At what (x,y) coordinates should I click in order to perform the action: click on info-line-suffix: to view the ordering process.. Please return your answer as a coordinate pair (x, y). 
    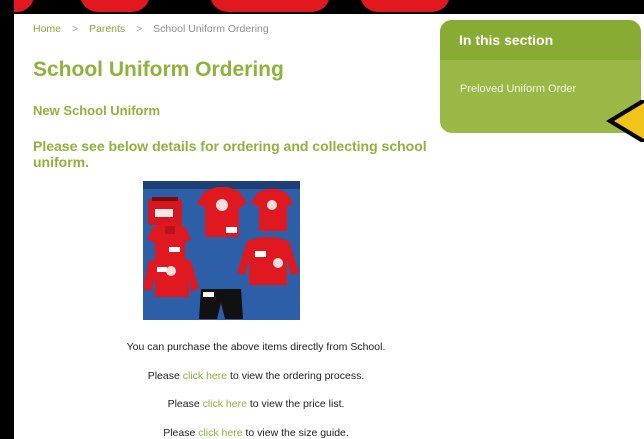
    Looking at the image, I should click on (297, 376).